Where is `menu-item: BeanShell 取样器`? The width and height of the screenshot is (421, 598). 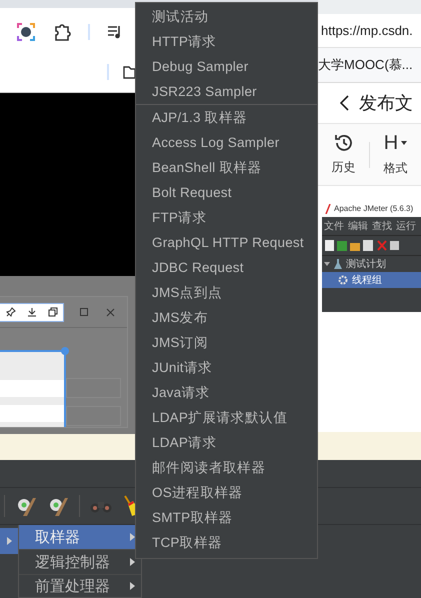 menu-item: BeanShell 取样器 is located at coordinates (226, 167).